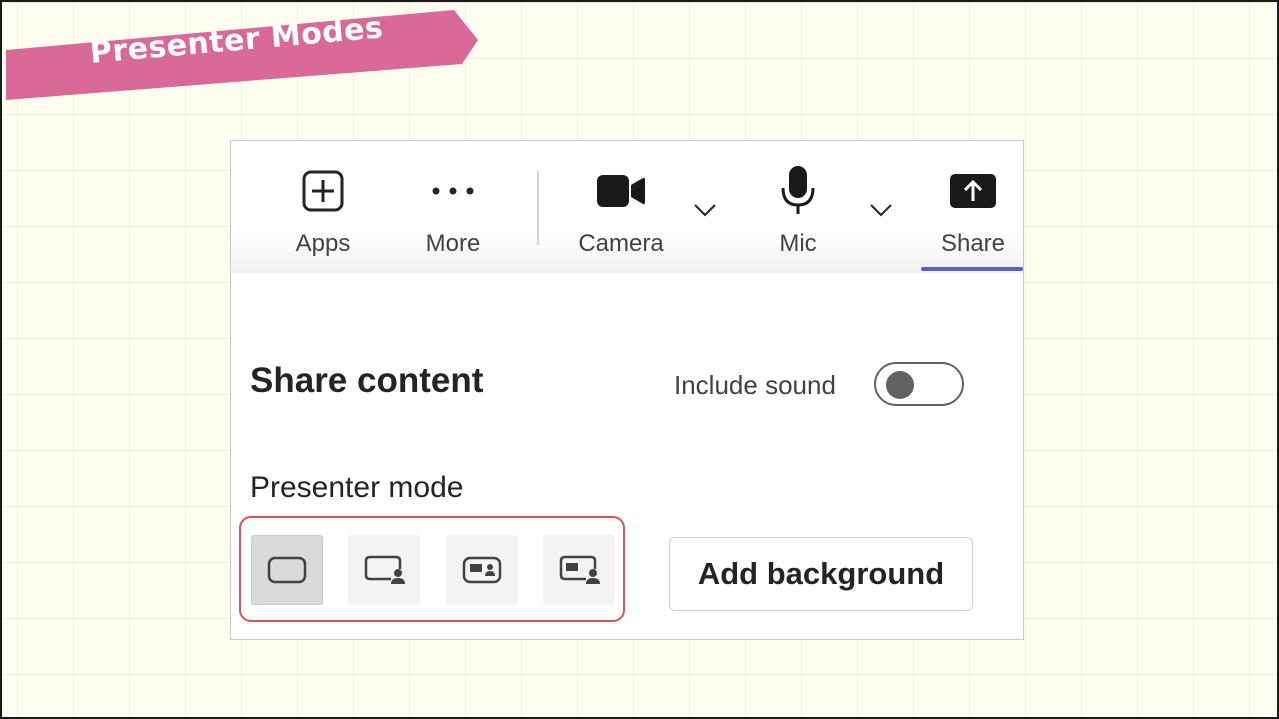  I want to click on standout-icon, so click(384, 569).